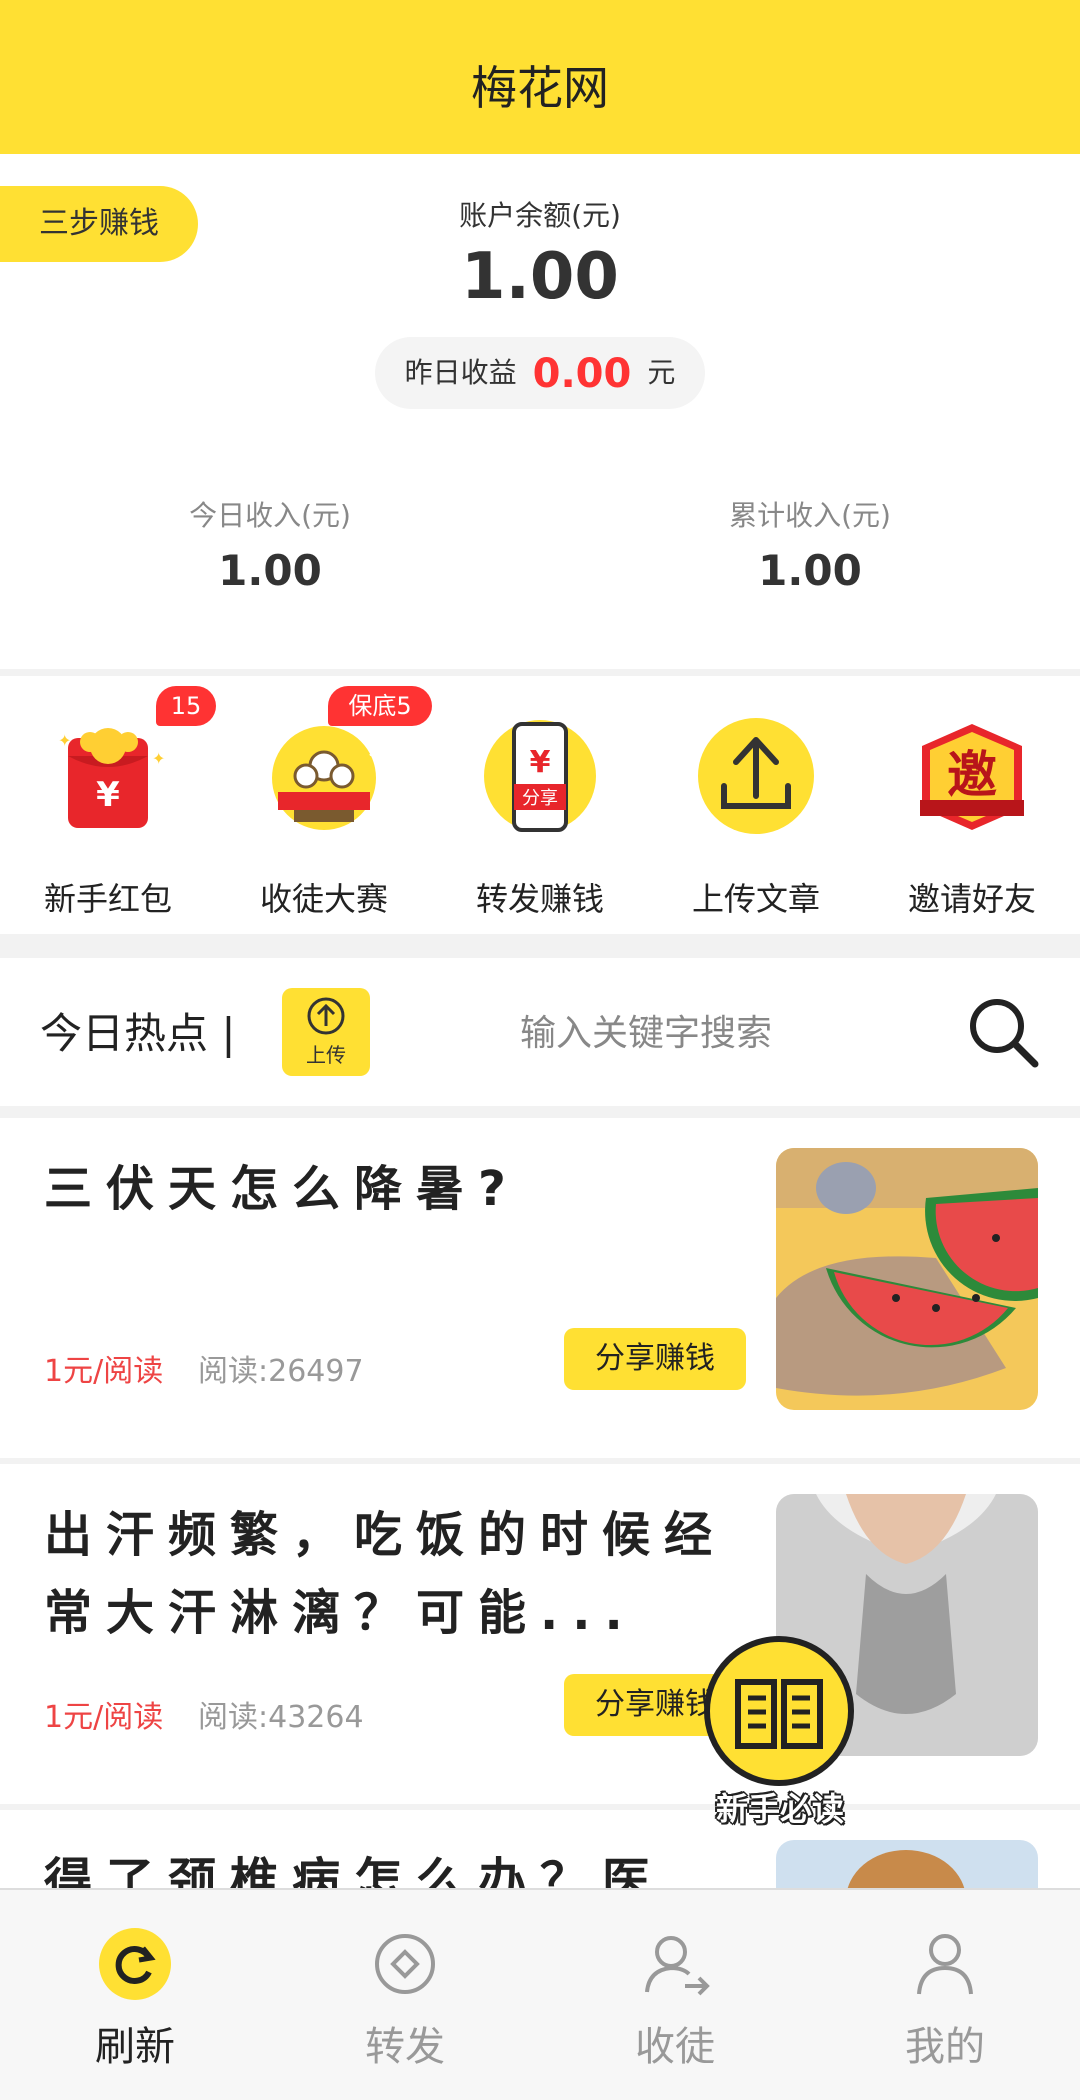 This screenshot has height=2100, width=1080. What do you see at coordinates (540, 215) in the screenshot?
I see `account-balance-label: 账户余额(元)` at bounding box center [540, 215].